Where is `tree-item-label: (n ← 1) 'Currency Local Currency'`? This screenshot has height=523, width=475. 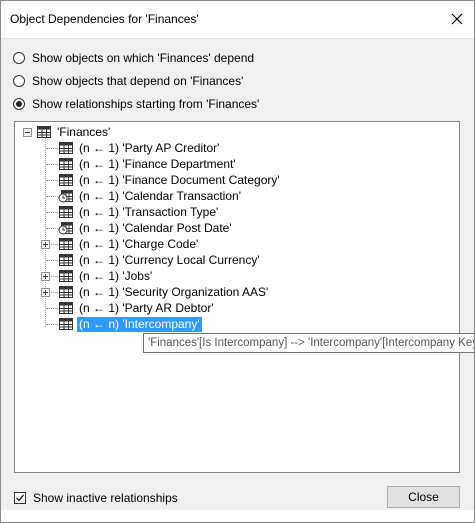
tree-item-label: (n ← 1) 'Currency Local Currency' is located at coordinates (169, 259).